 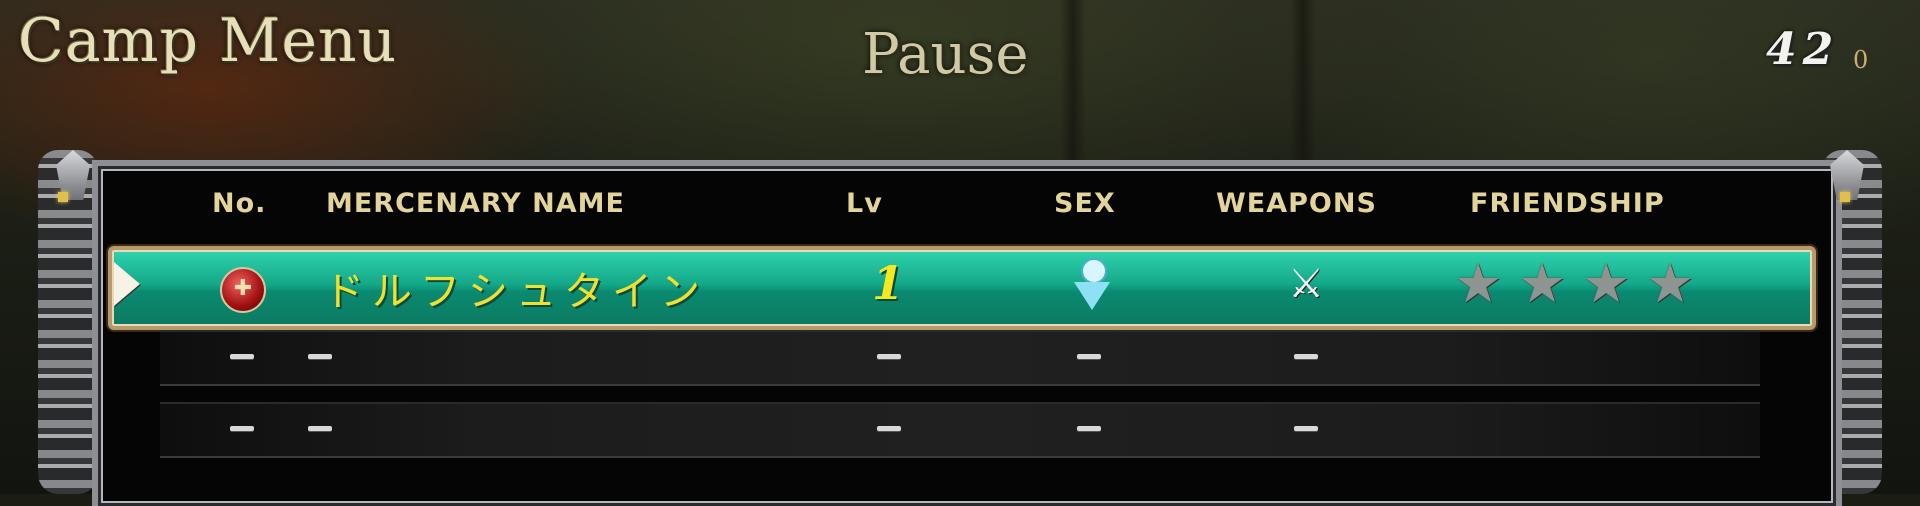 I want to click on right-gem-icon, so click(x=1845, y=197).